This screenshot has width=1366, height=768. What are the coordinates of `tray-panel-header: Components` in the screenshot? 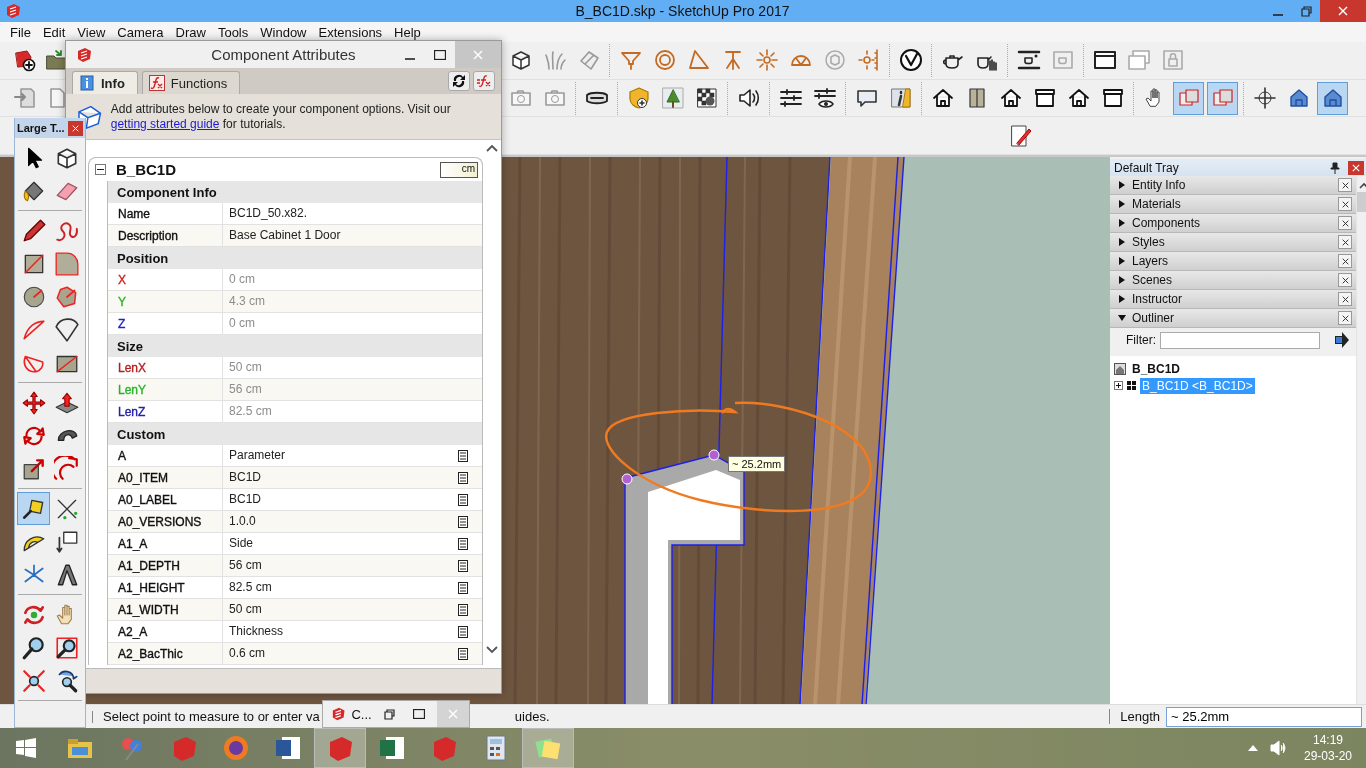 It's located at (1233, 223).